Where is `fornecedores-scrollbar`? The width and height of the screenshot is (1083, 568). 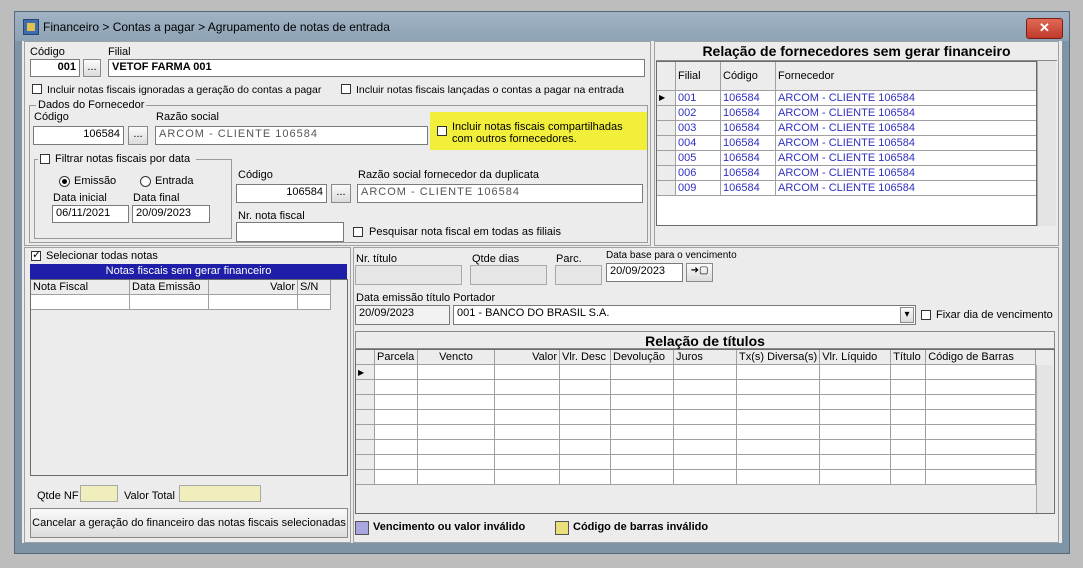
fornecedores-scrollbar is located at coordinates (1046, 143).